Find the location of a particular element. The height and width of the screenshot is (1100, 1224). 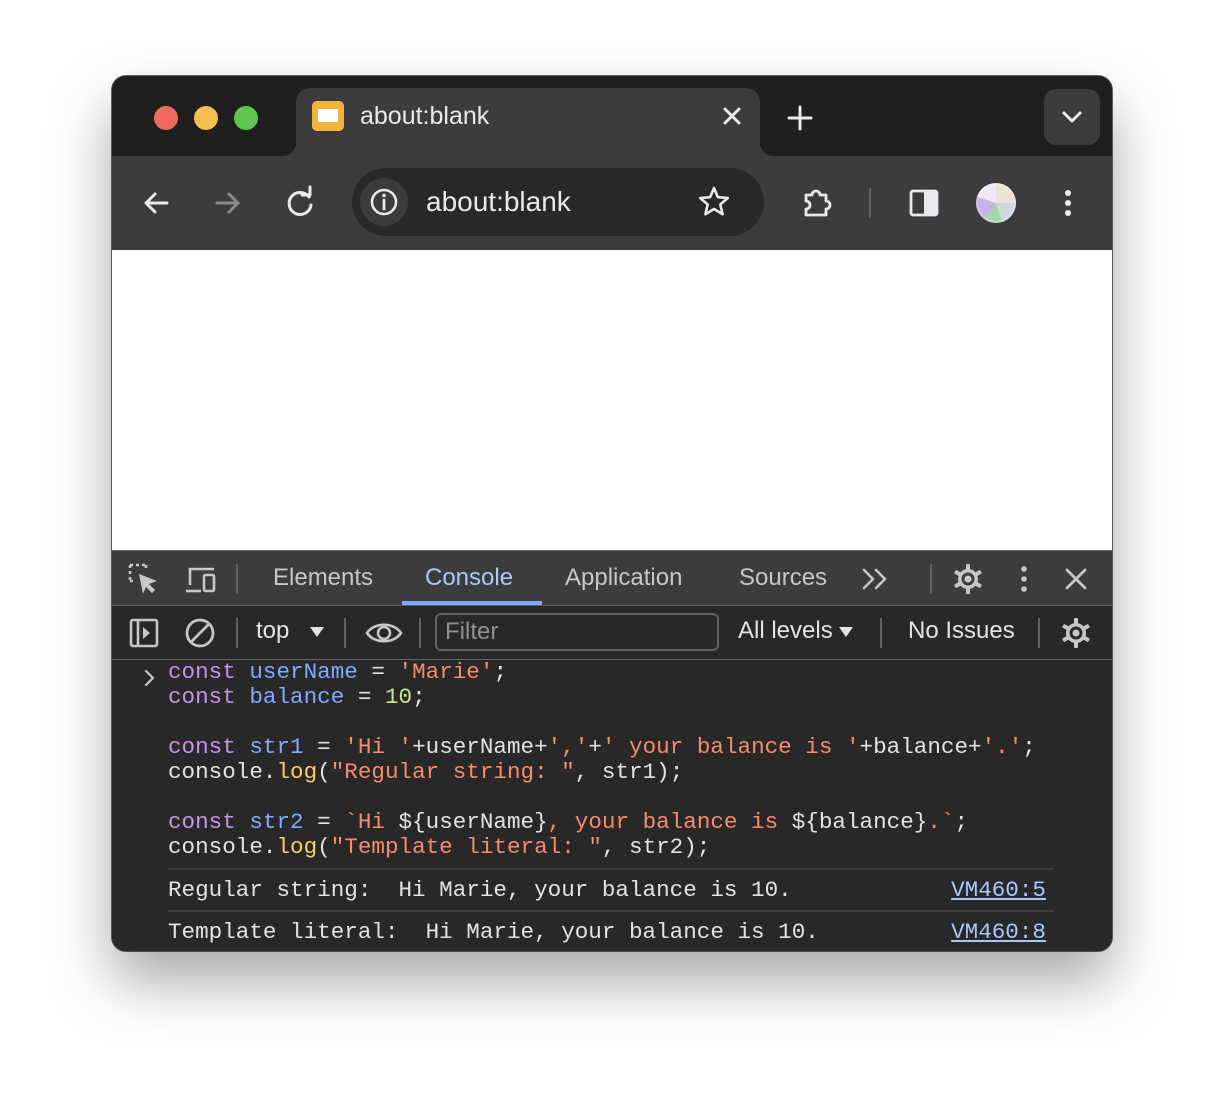

console-toolbar: top All levels No Issues is located at coordinates (612, 633).